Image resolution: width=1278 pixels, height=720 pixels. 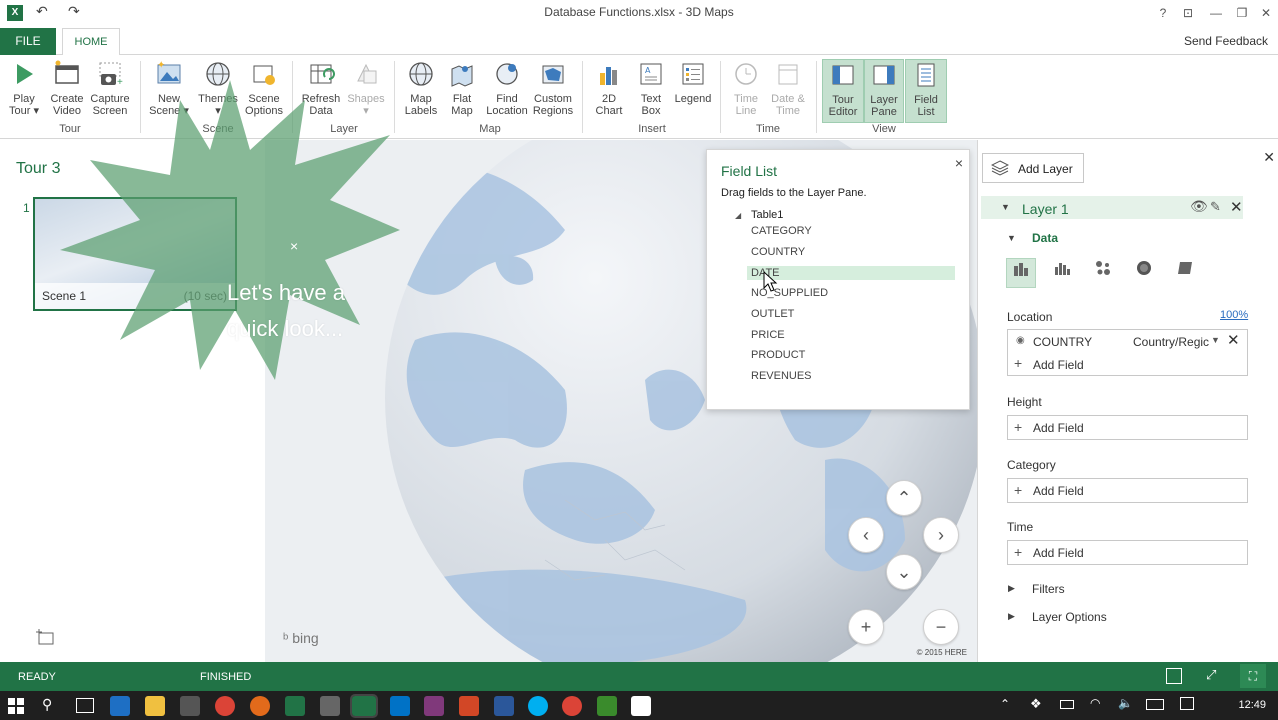 I want to click on layer-options-expander: Layer Options, so click(x=1069, y=617).